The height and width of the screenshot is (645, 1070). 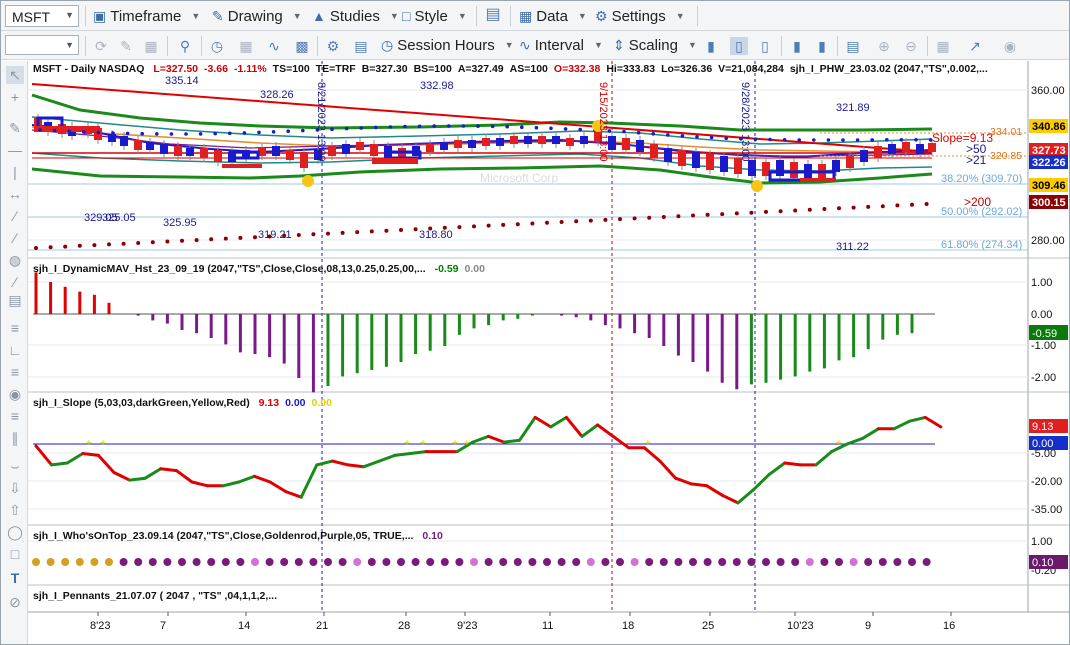 I want to click on fib-tool-icon: ▤, so click(x=15, y=300).